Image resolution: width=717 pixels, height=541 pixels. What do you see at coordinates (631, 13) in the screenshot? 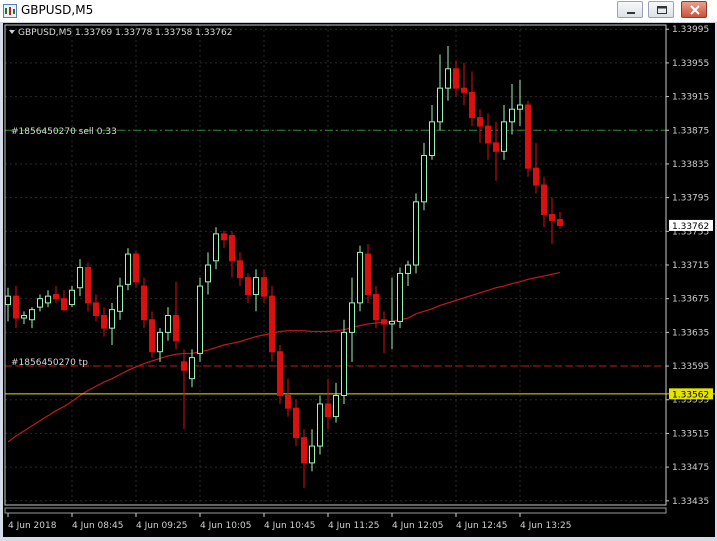
I see `minimize-icon` at bounding box center [631, 13].